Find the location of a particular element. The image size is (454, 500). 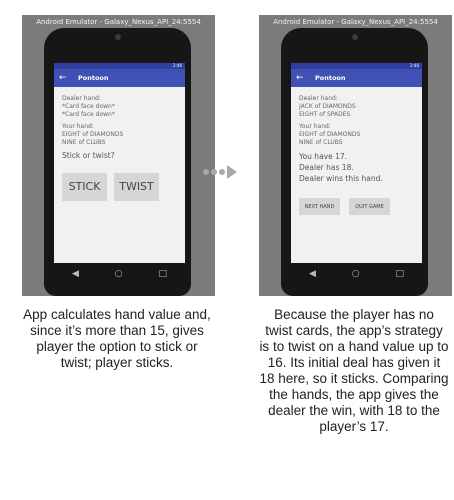

player-total: You have 17. is located at coordinates (323, 156).